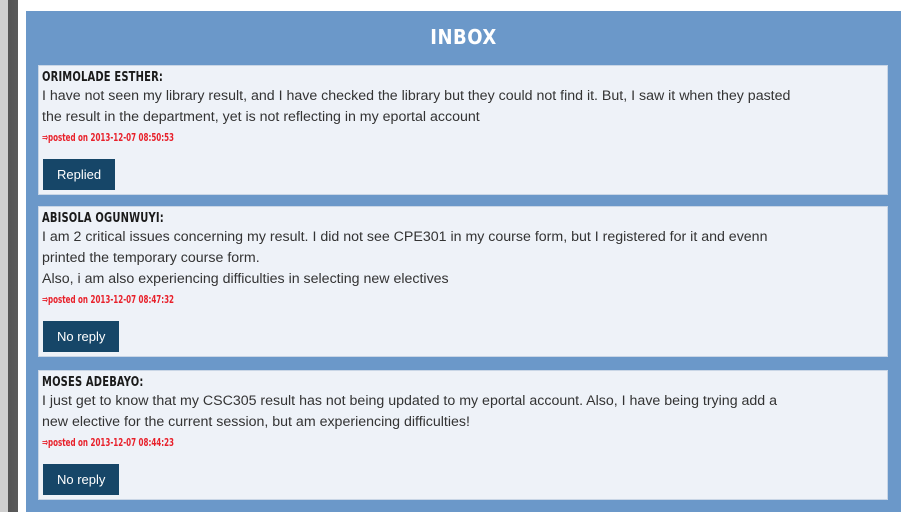 The image size is (901, 512). What do you see at coordinates (79, 174) in the screenshot?
I see `replied-button: Replied` at bounding box center [79, 174].